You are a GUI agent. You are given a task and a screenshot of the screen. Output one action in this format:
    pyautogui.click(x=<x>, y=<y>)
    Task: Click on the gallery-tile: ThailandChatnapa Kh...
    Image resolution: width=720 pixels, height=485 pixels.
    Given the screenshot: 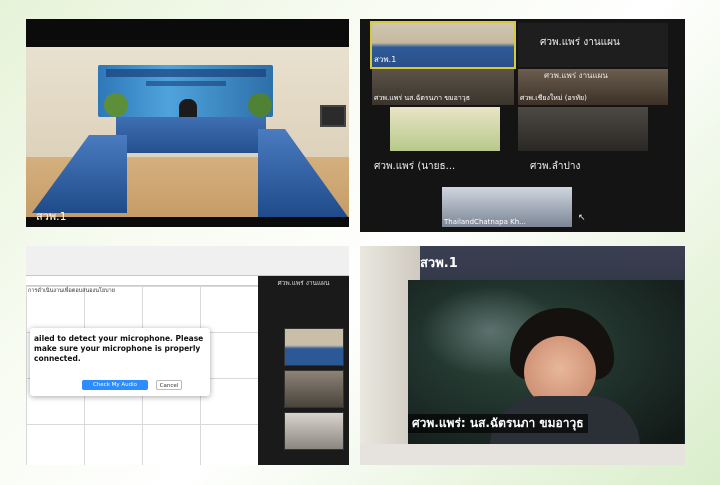 What is the action you would take?
    pyautogui.click(x=507, y=207)
    